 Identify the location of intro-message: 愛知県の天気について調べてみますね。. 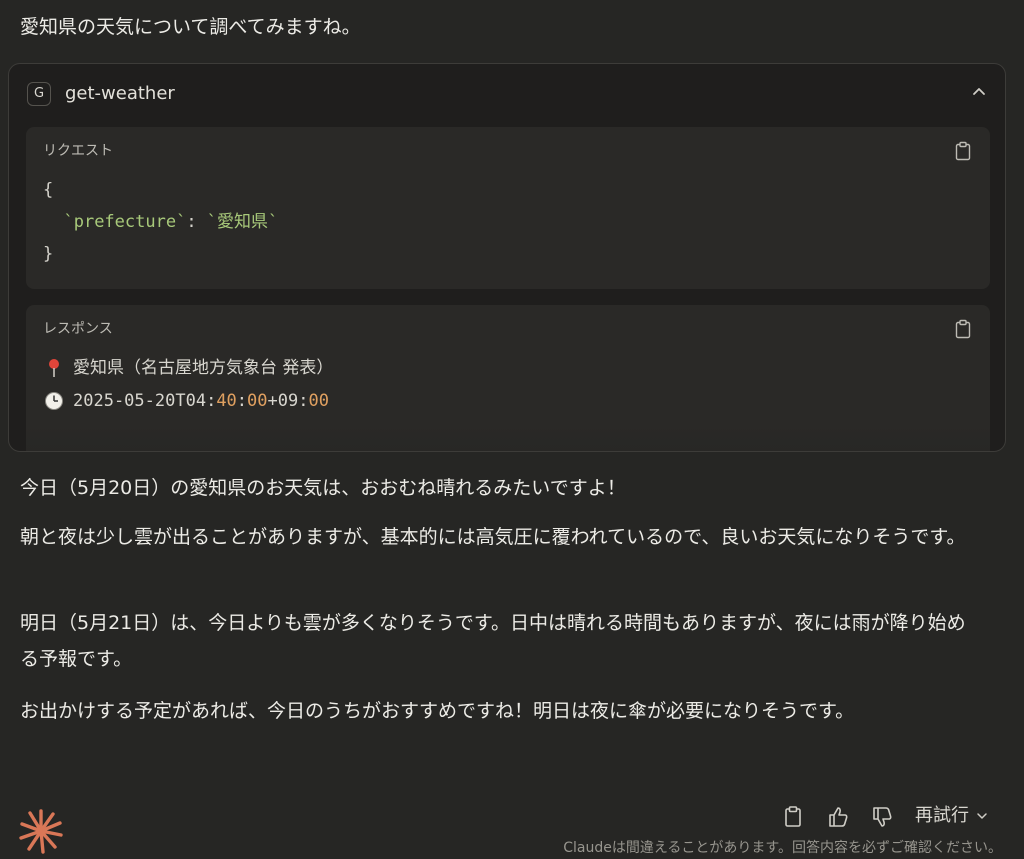
(190, 27).